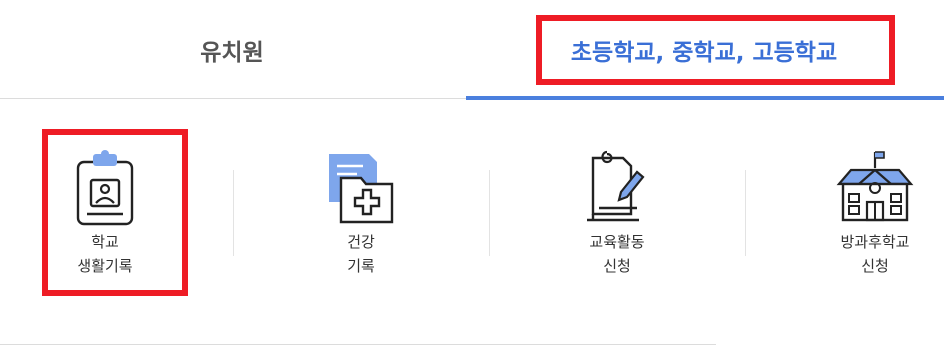 The height and width of the screenshot is (346, 944). What do you see at coordinates (859, 223) in the screenshot?
I see `menu-item-after-school-apply: 방과후학교 신청` at bounding box center [859, 223].